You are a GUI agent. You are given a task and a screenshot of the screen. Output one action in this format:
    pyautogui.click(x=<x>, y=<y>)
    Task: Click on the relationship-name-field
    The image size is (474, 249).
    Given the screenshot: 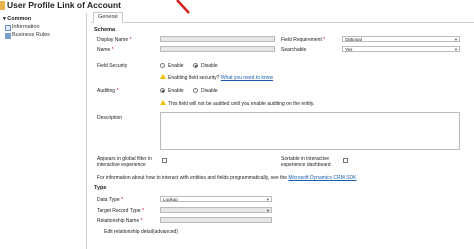 What is the action you would take?
    pyautogui.click(x=216, y=220)
    